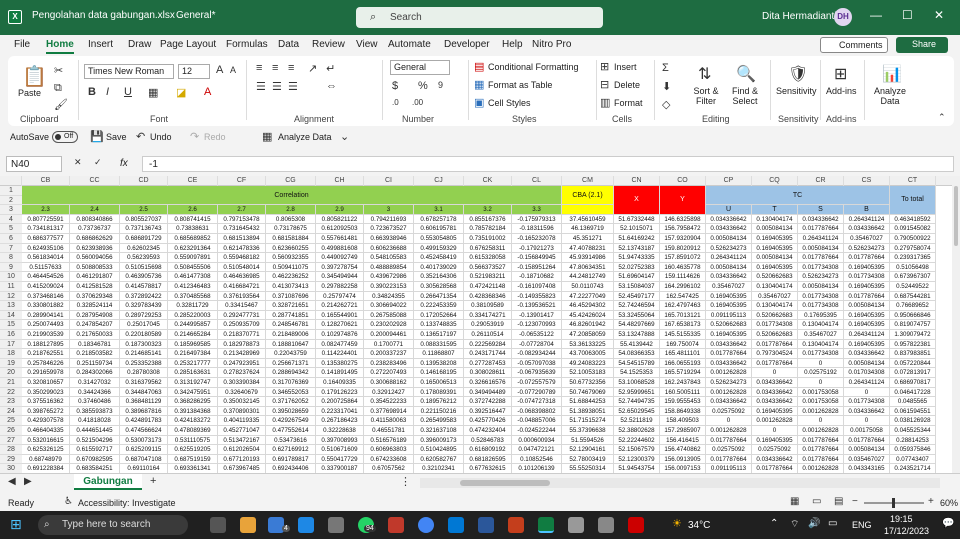 This screenshot has width=960, height=539. What do you see at coordinates (488, 383) in the screenshot?
I see `data-cell: 0.326616576` at bounding box center [488, 383].